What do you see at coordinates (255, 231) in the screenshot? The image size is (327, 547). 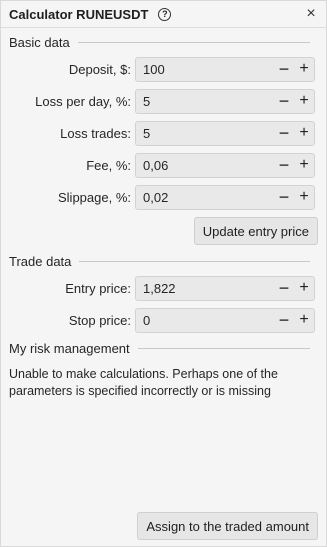 I see `update-entry-price-button: Update entry price` at bounding box center [255, 231].